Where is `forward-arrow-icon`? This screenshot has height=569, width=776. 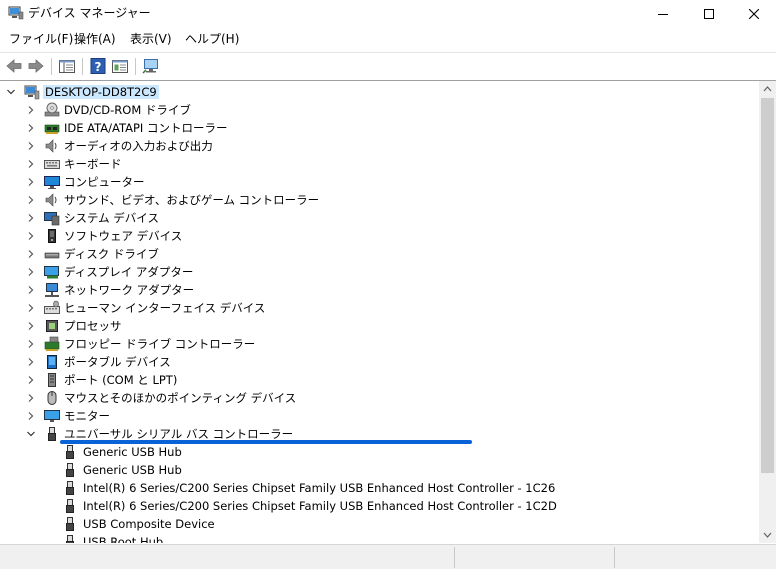 forward-arrow-icon is located at coordinates (36, 66).